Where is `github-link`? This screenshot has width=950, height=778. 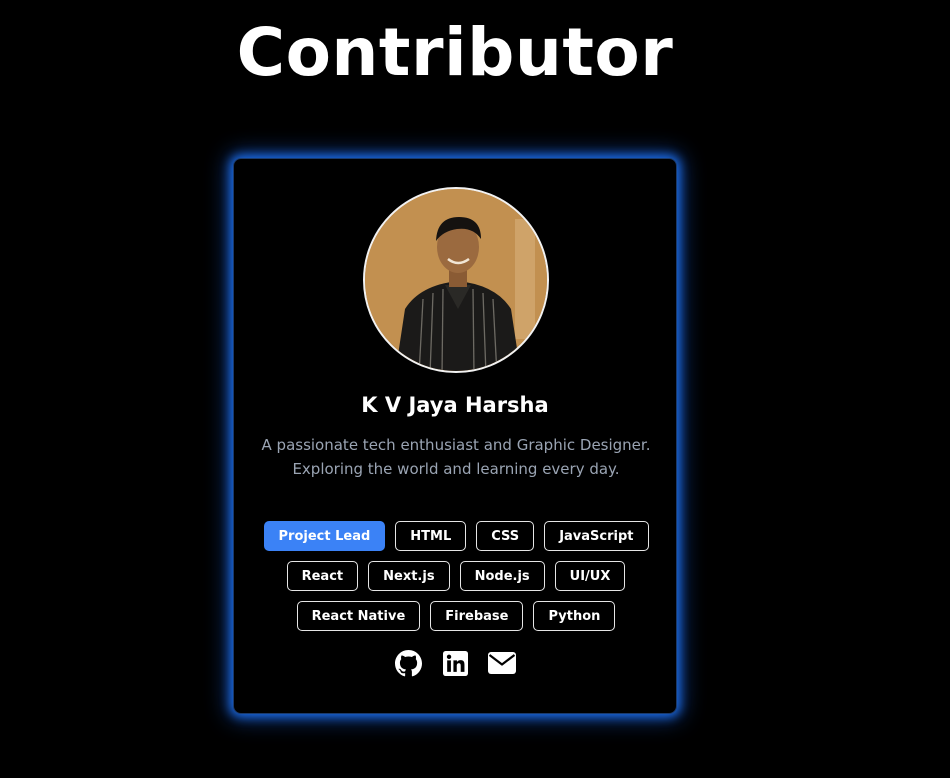
github-link is located at coordinates (408, 663).